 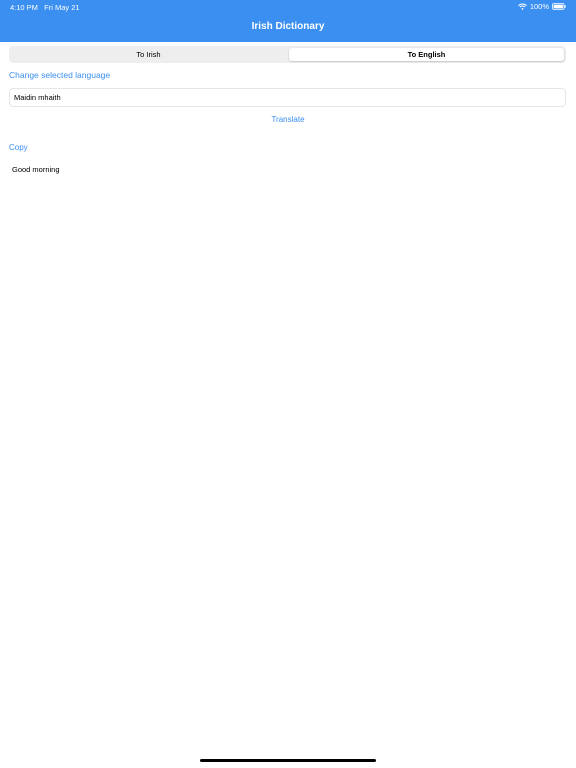 What do you see at coordinates (288, 760) in the screenshot?
I see `home-indicator` at bounding box center [288, 760].